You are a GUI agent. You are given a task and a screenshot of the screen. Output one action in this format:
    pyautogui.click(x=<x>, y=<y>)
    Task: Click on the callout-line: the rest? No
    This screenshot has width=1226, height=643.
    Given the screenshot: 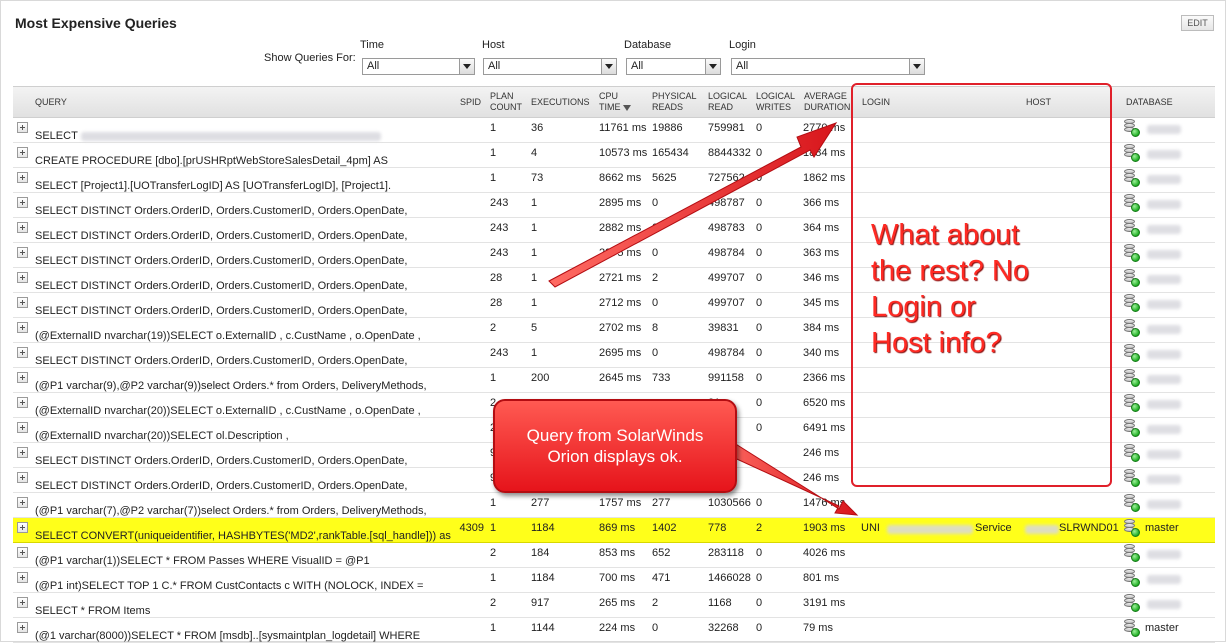 What is the action you would take?
    pyautogui.click(x=950, y=271)
    